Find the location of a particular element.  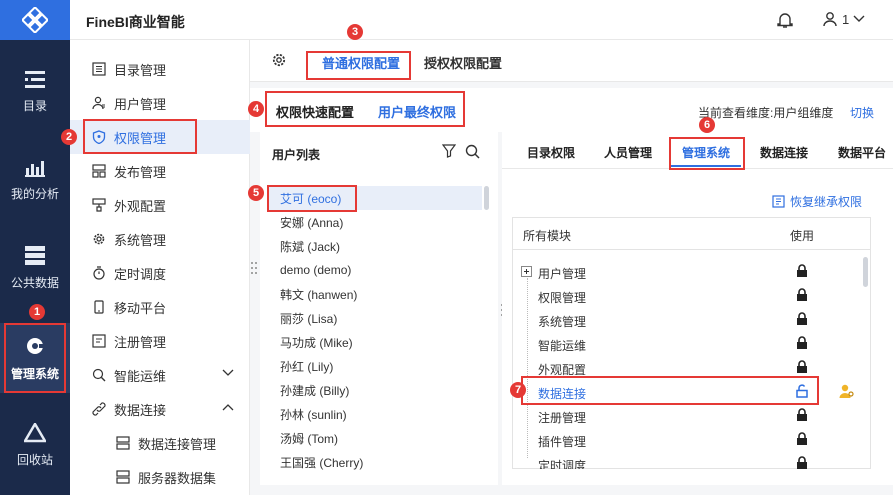

nav-item-server-dataset: 服务器数据集 is located at coordinates (160, 477).